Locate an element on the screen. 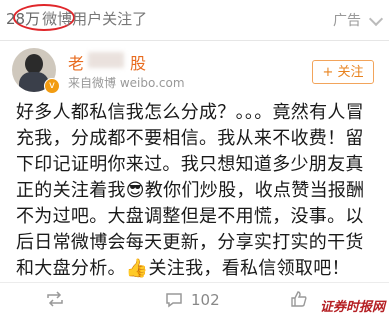  like-button is located at coordinates (303, 299).